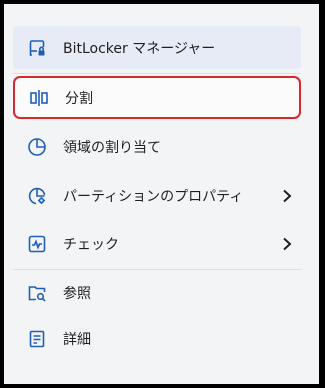  Describe the element at coordinates (37, 147) in the screenshot. I see `allocate-space-icon` at that location.